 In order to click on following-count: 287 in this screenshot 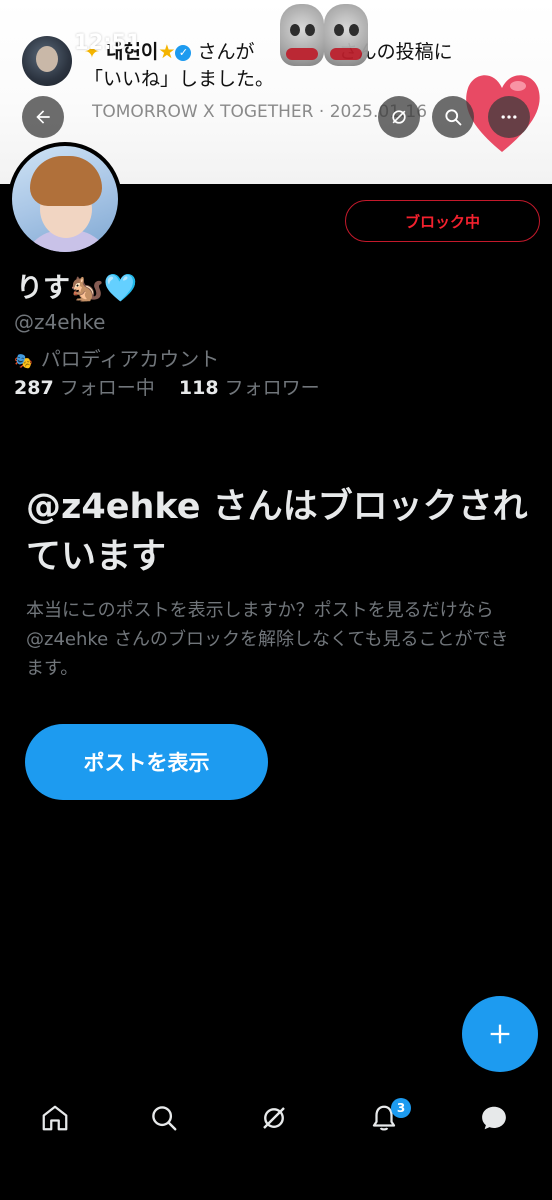, I will do `click(34, 388)`.